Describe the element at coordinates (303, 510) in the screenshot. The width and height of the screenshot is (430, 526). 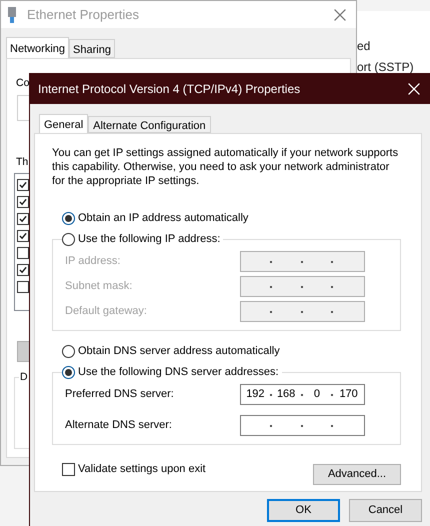
I see `dialog-button: OK` at that location.